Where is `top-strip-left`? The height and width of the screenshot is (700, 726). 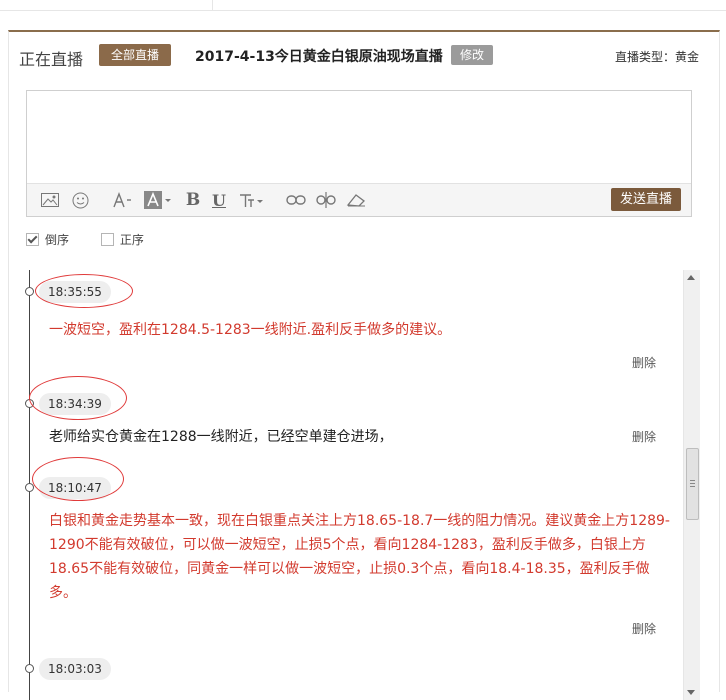 top-strip-left is located at coordinates (106, 5).